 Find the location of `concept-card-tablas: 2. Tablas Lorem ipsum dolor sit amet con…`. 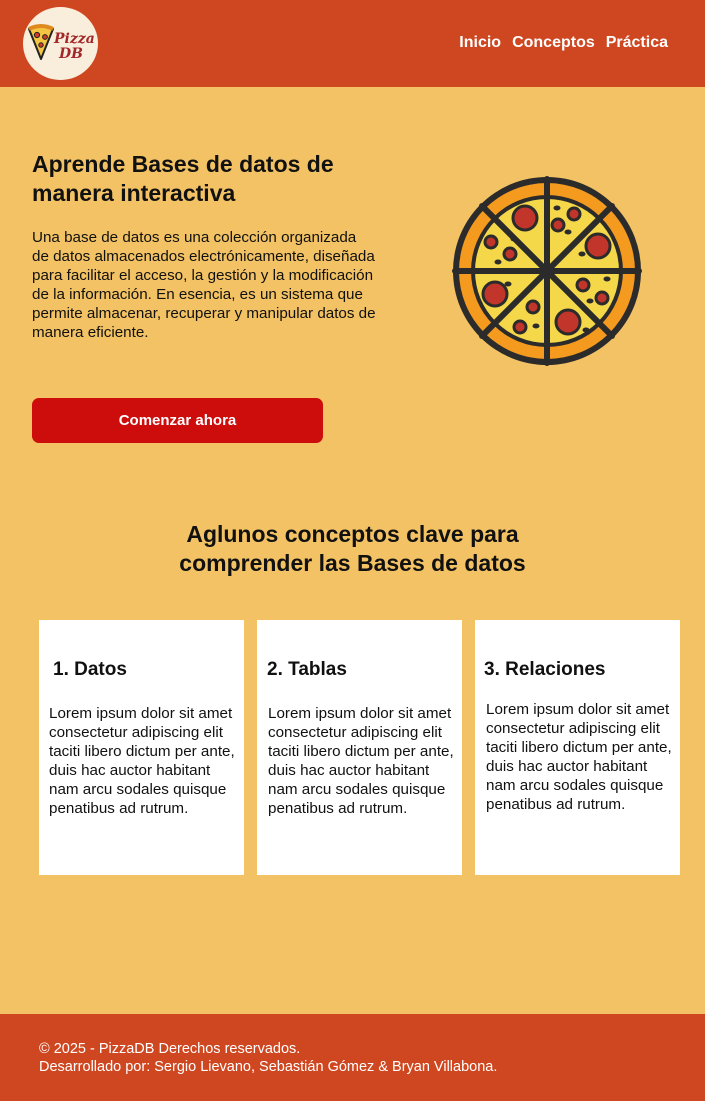

concept-card-tablas: 2. Tablas Lorem ipsum dolor sit amet con… is located at coordinates (359, 747).